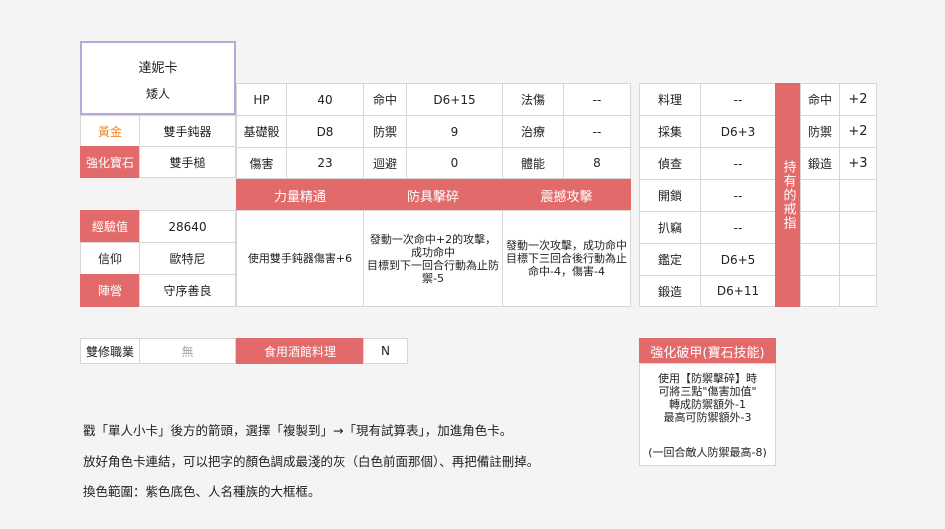 Image resolution: width=945 pixels, height=529 pixels. Describe the element at coordinates (158, 78) in the screenshot. I see `character-name-card: 達妮卡 矮人` at that location.